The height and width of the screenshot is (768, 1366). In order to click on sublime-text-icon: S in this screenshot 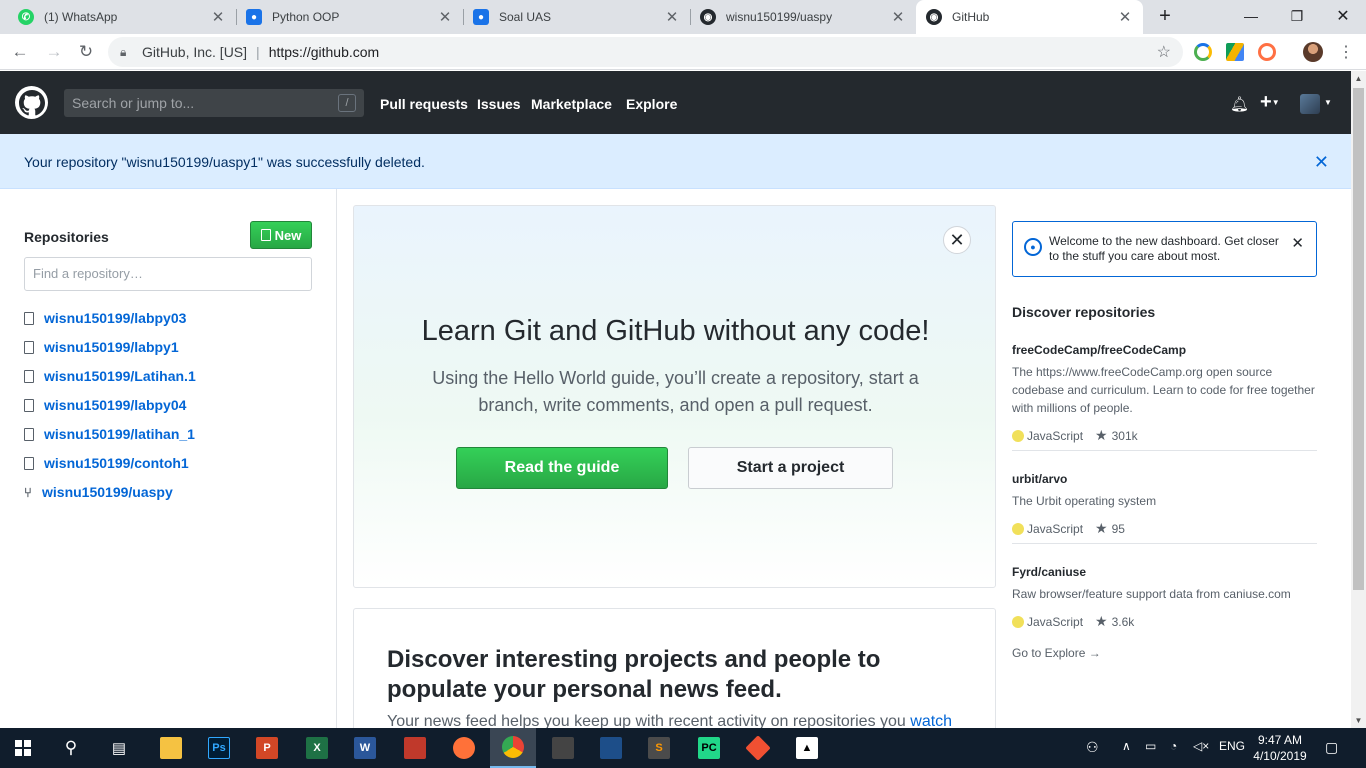, I will do `click(659, 748)`.